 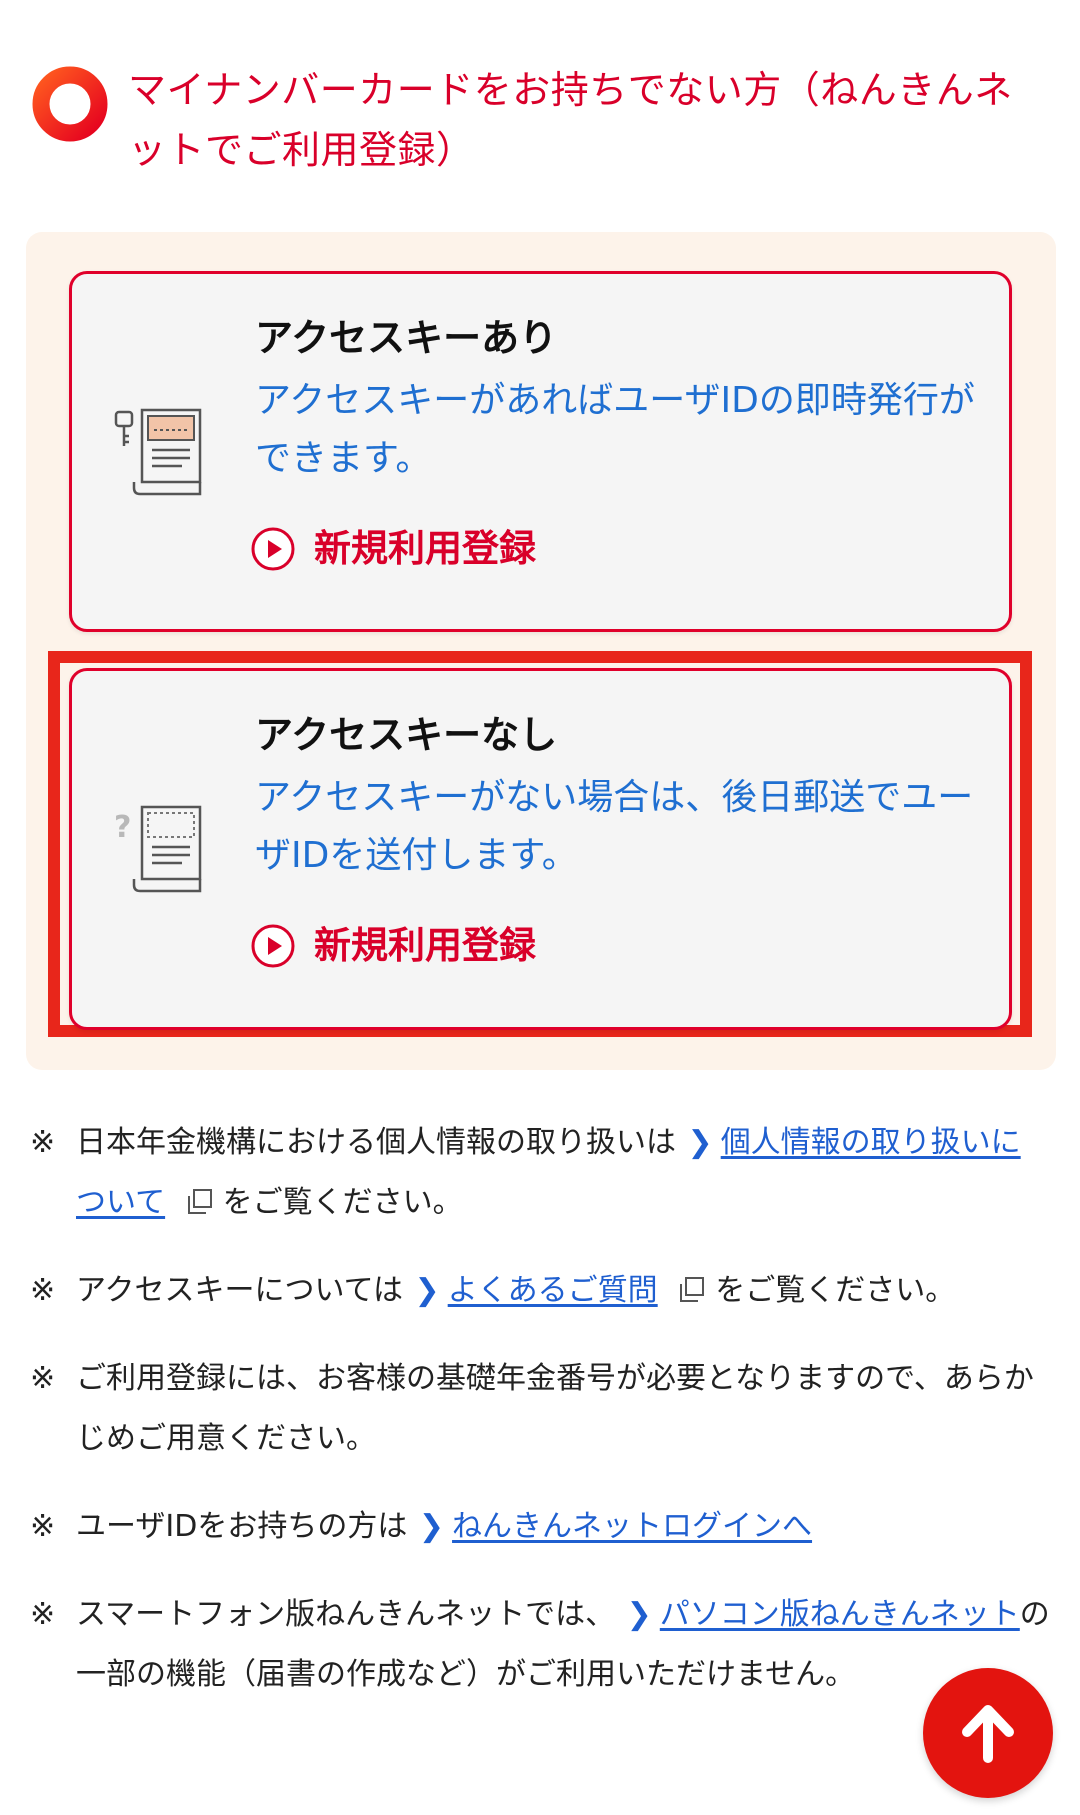 I want to click on note-faq: ※ アクセスキーについては ❯ よくあるご質問 をご覧ください。, so click(x=540, y=1291).